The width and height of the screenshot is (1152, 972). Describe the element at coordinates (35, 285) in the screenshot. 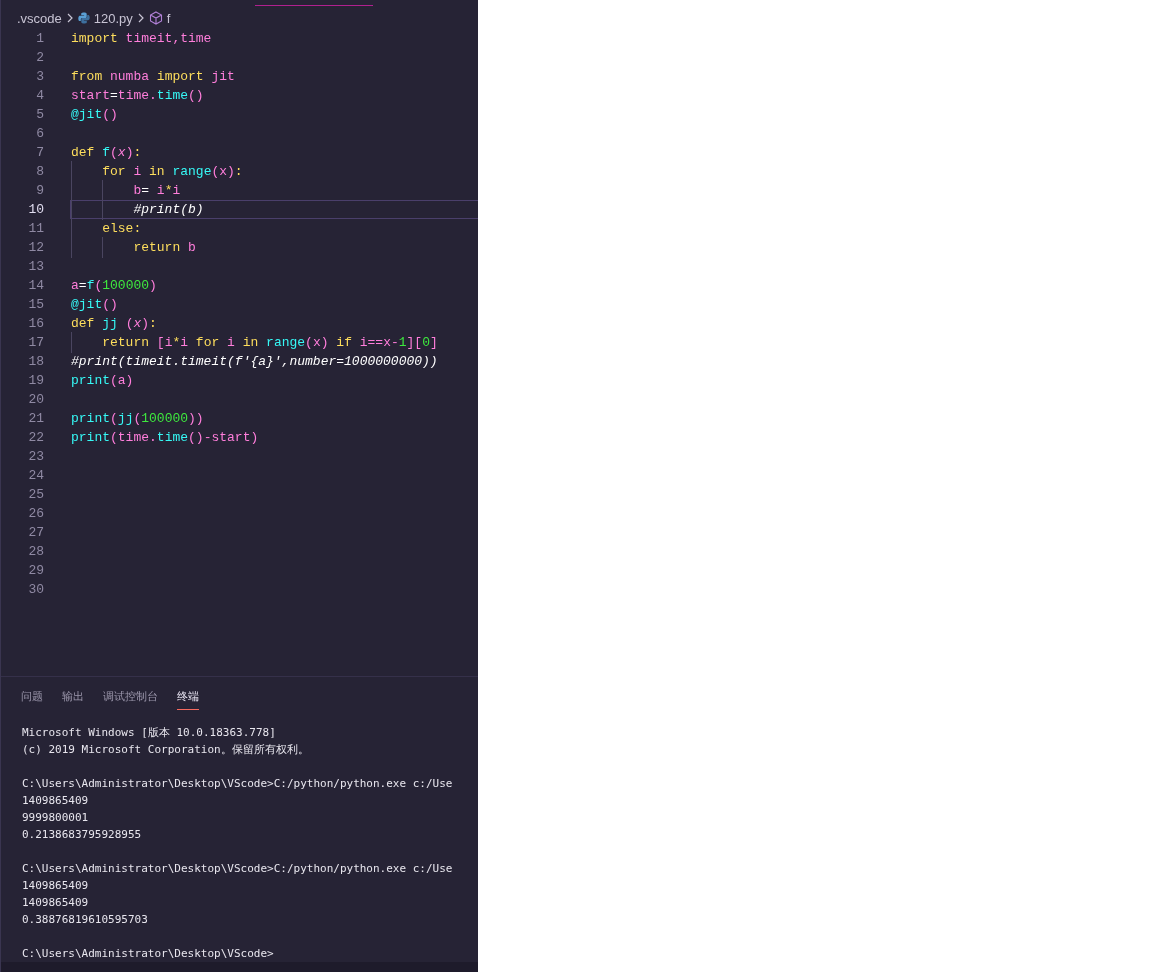

I see `line-number: 14` at that location.